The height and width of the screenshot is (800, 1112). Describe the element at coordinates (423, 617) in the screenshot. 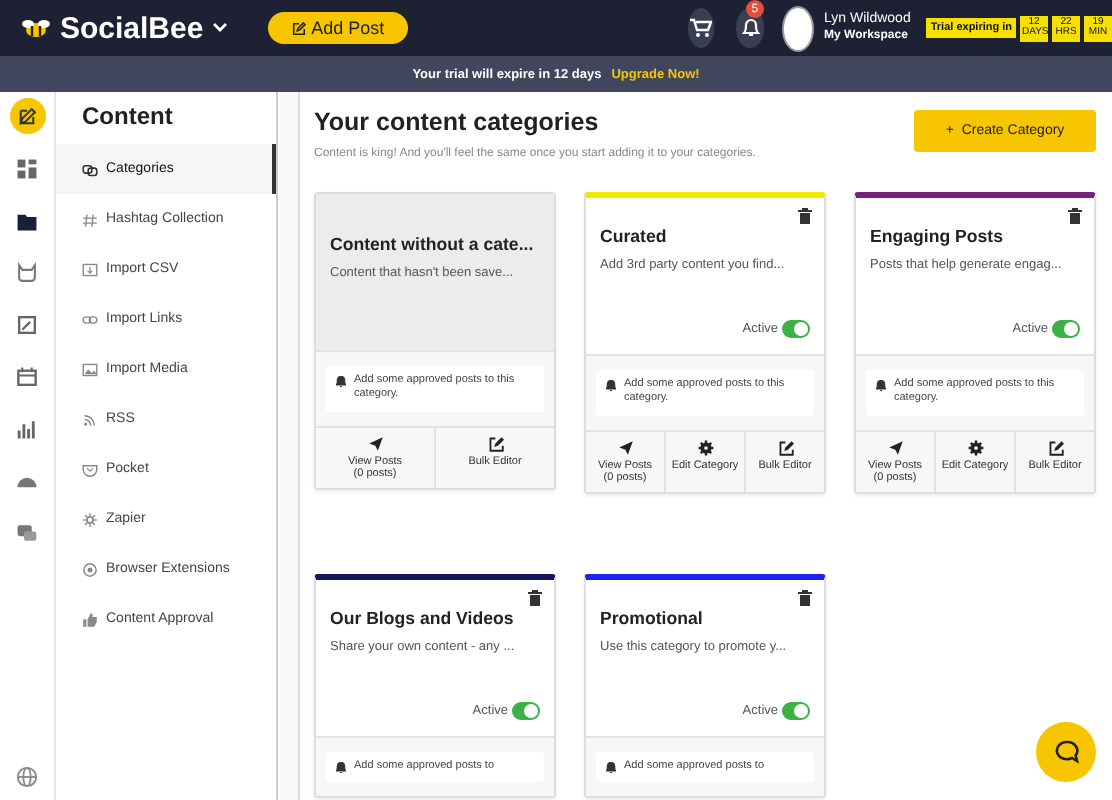

I see `card-title: Our Blogs and Videos` at that location.